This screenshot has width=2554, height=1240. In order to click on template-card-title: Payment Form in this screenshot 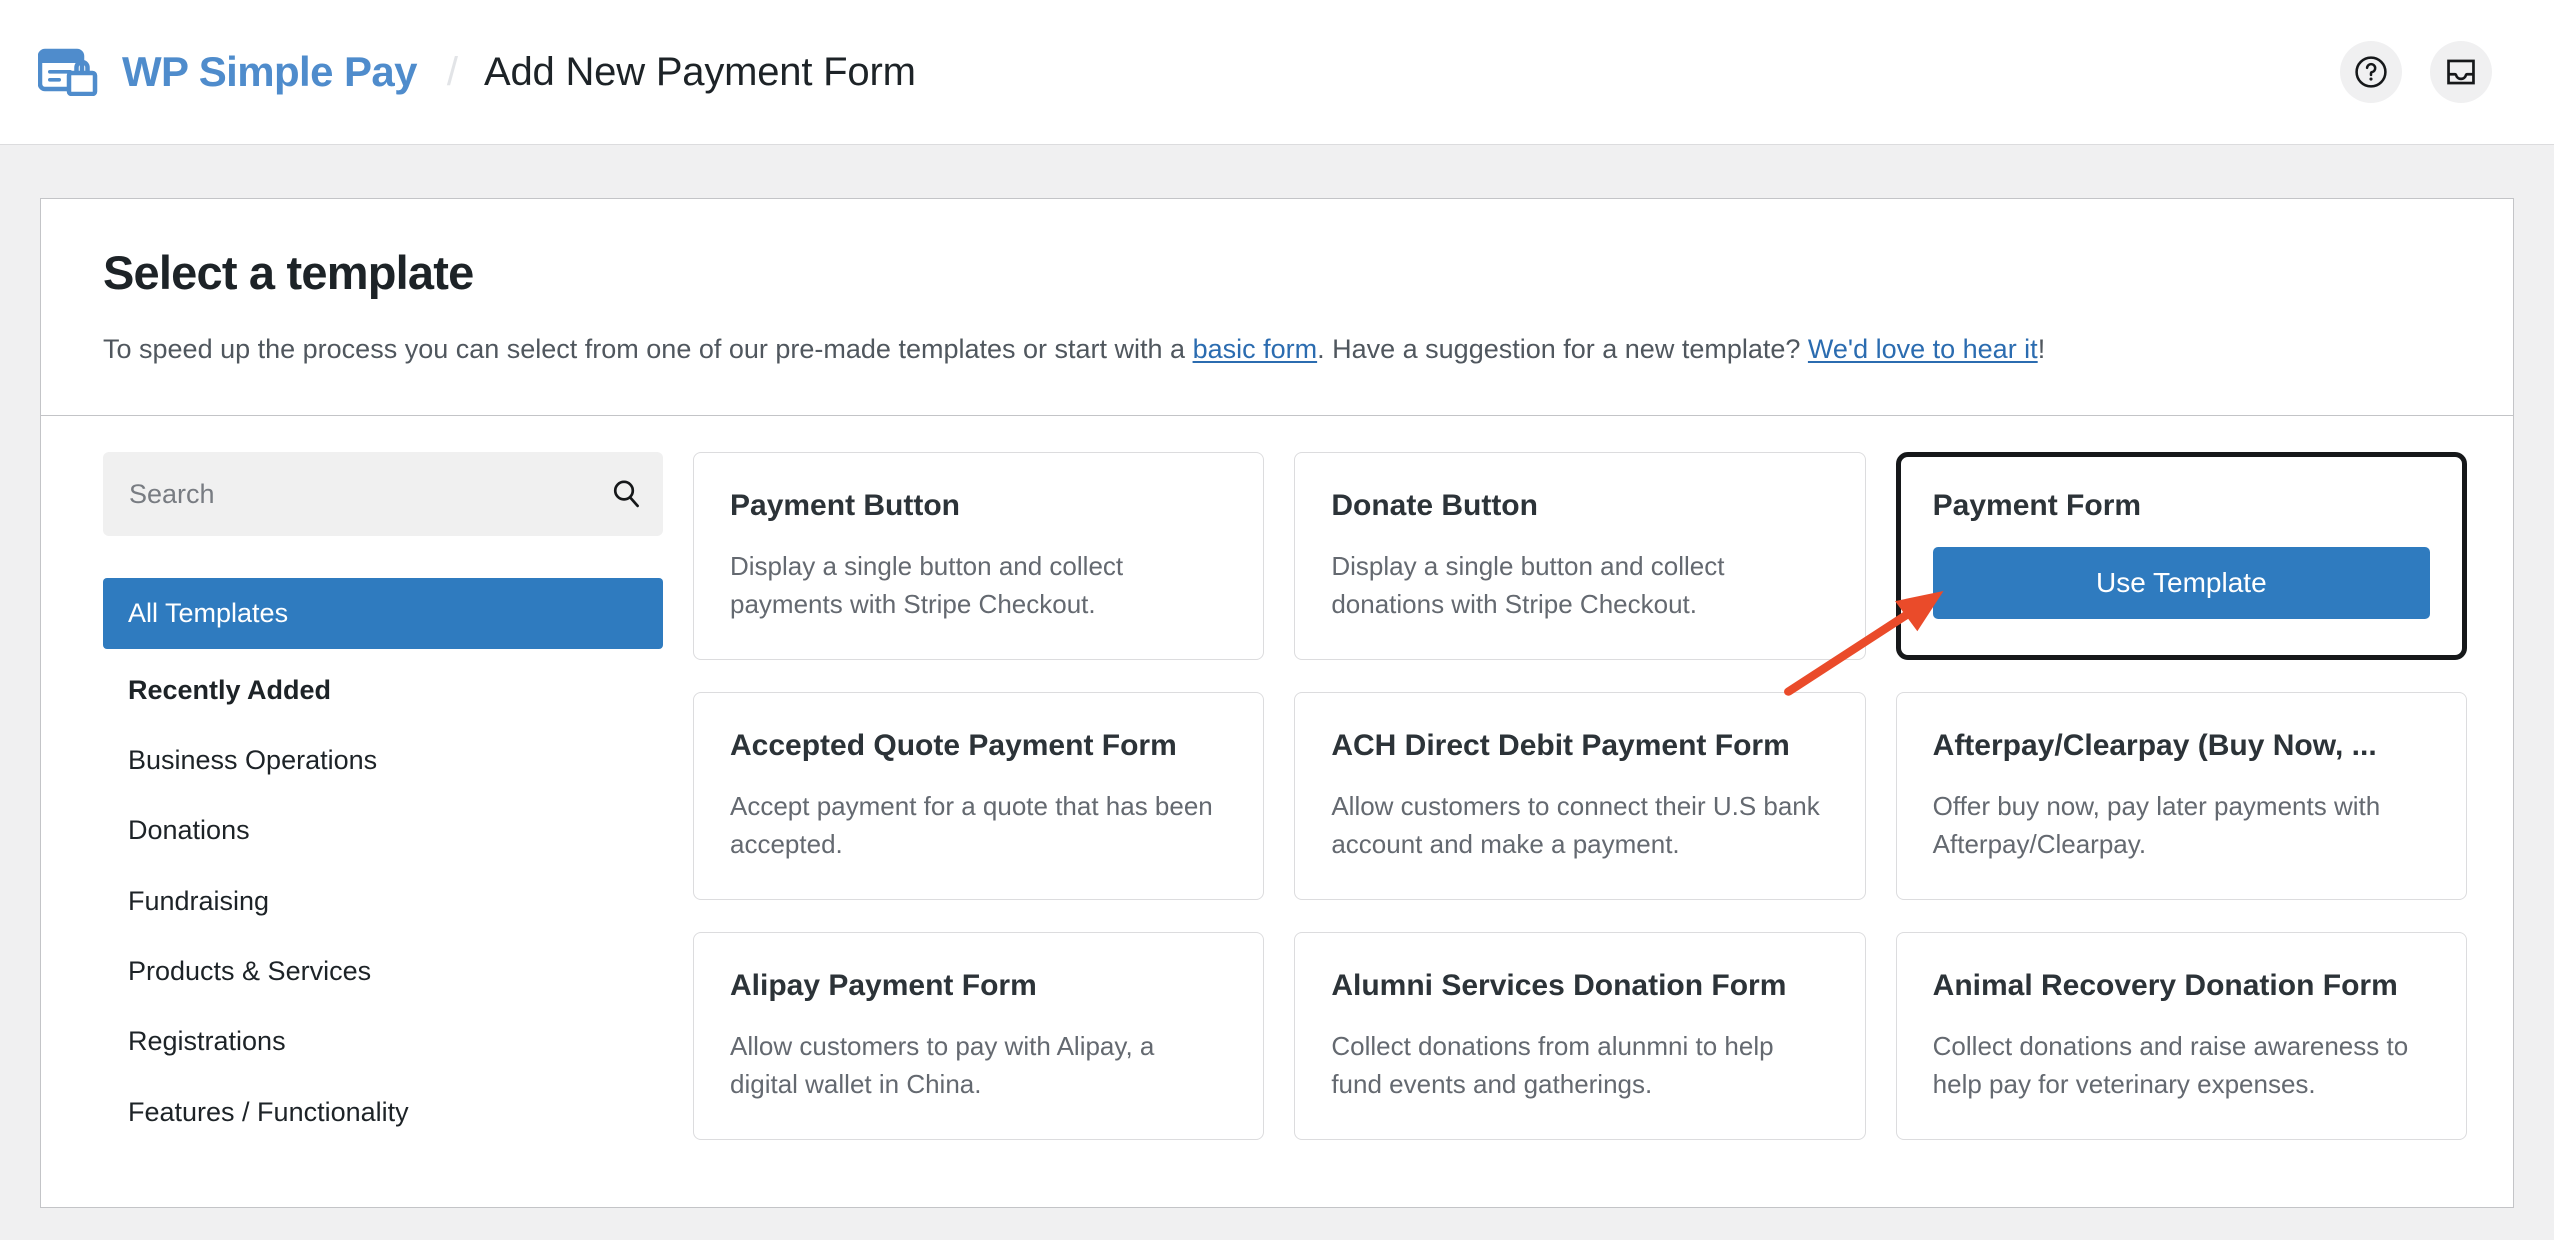, I will do `click(2037, 506)`.